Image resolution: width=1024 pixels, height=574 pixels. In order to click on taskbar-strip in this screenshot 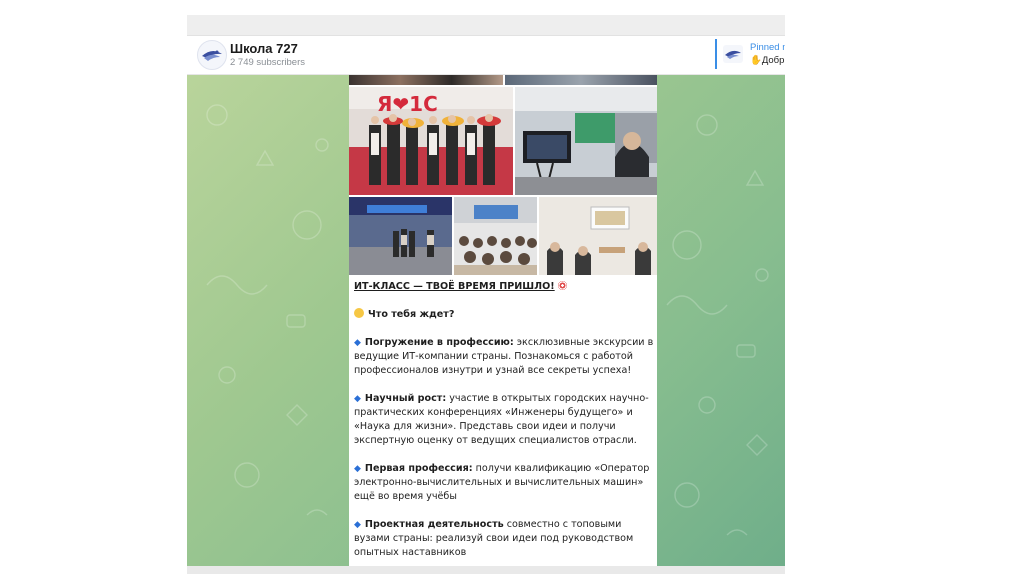, I will do `click(486, 570)`.